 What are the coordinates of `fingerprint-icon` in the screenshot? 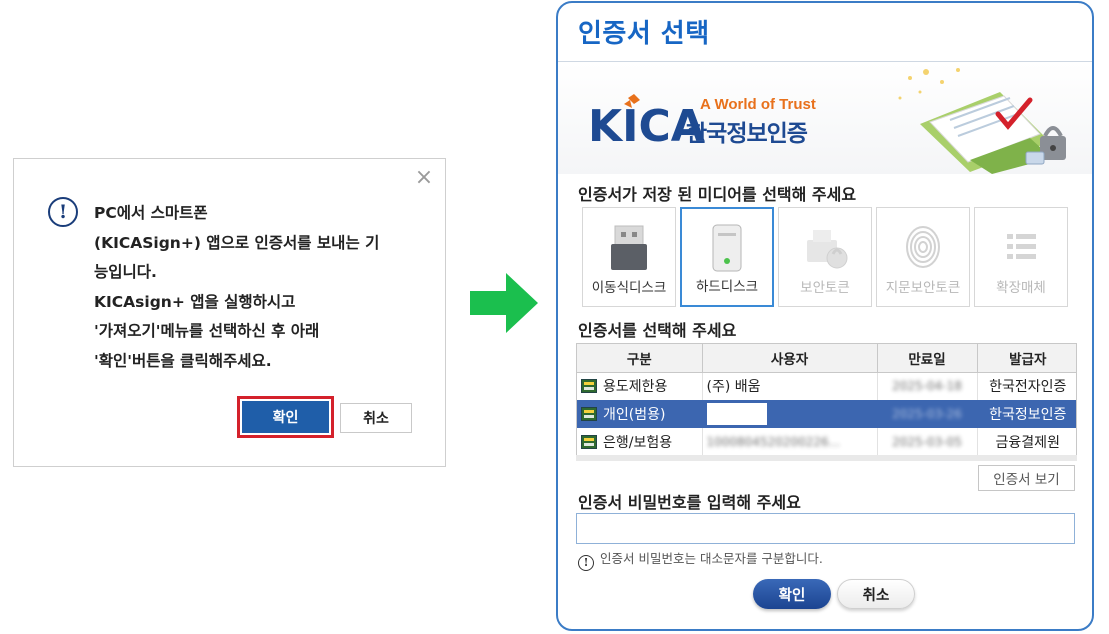 It's located at (923, 247).